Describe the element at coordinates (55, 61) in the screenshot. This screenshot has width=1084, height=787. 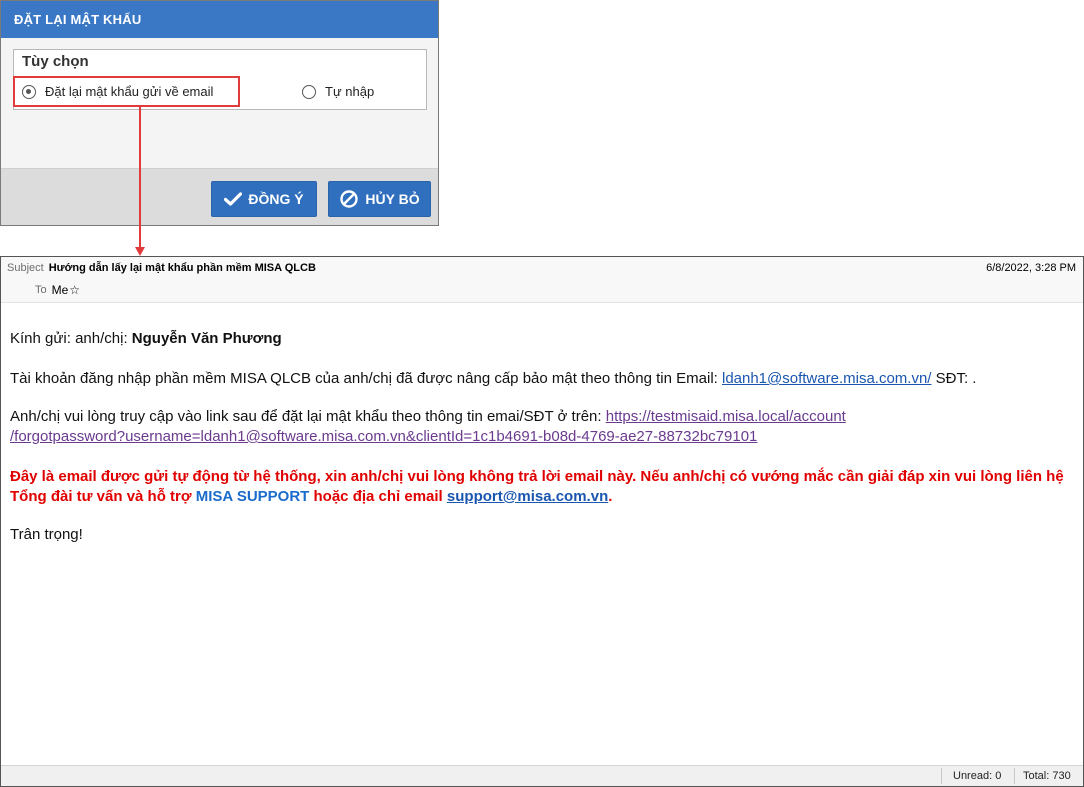
I see `options-group-title: Tùy chọn` at that location.